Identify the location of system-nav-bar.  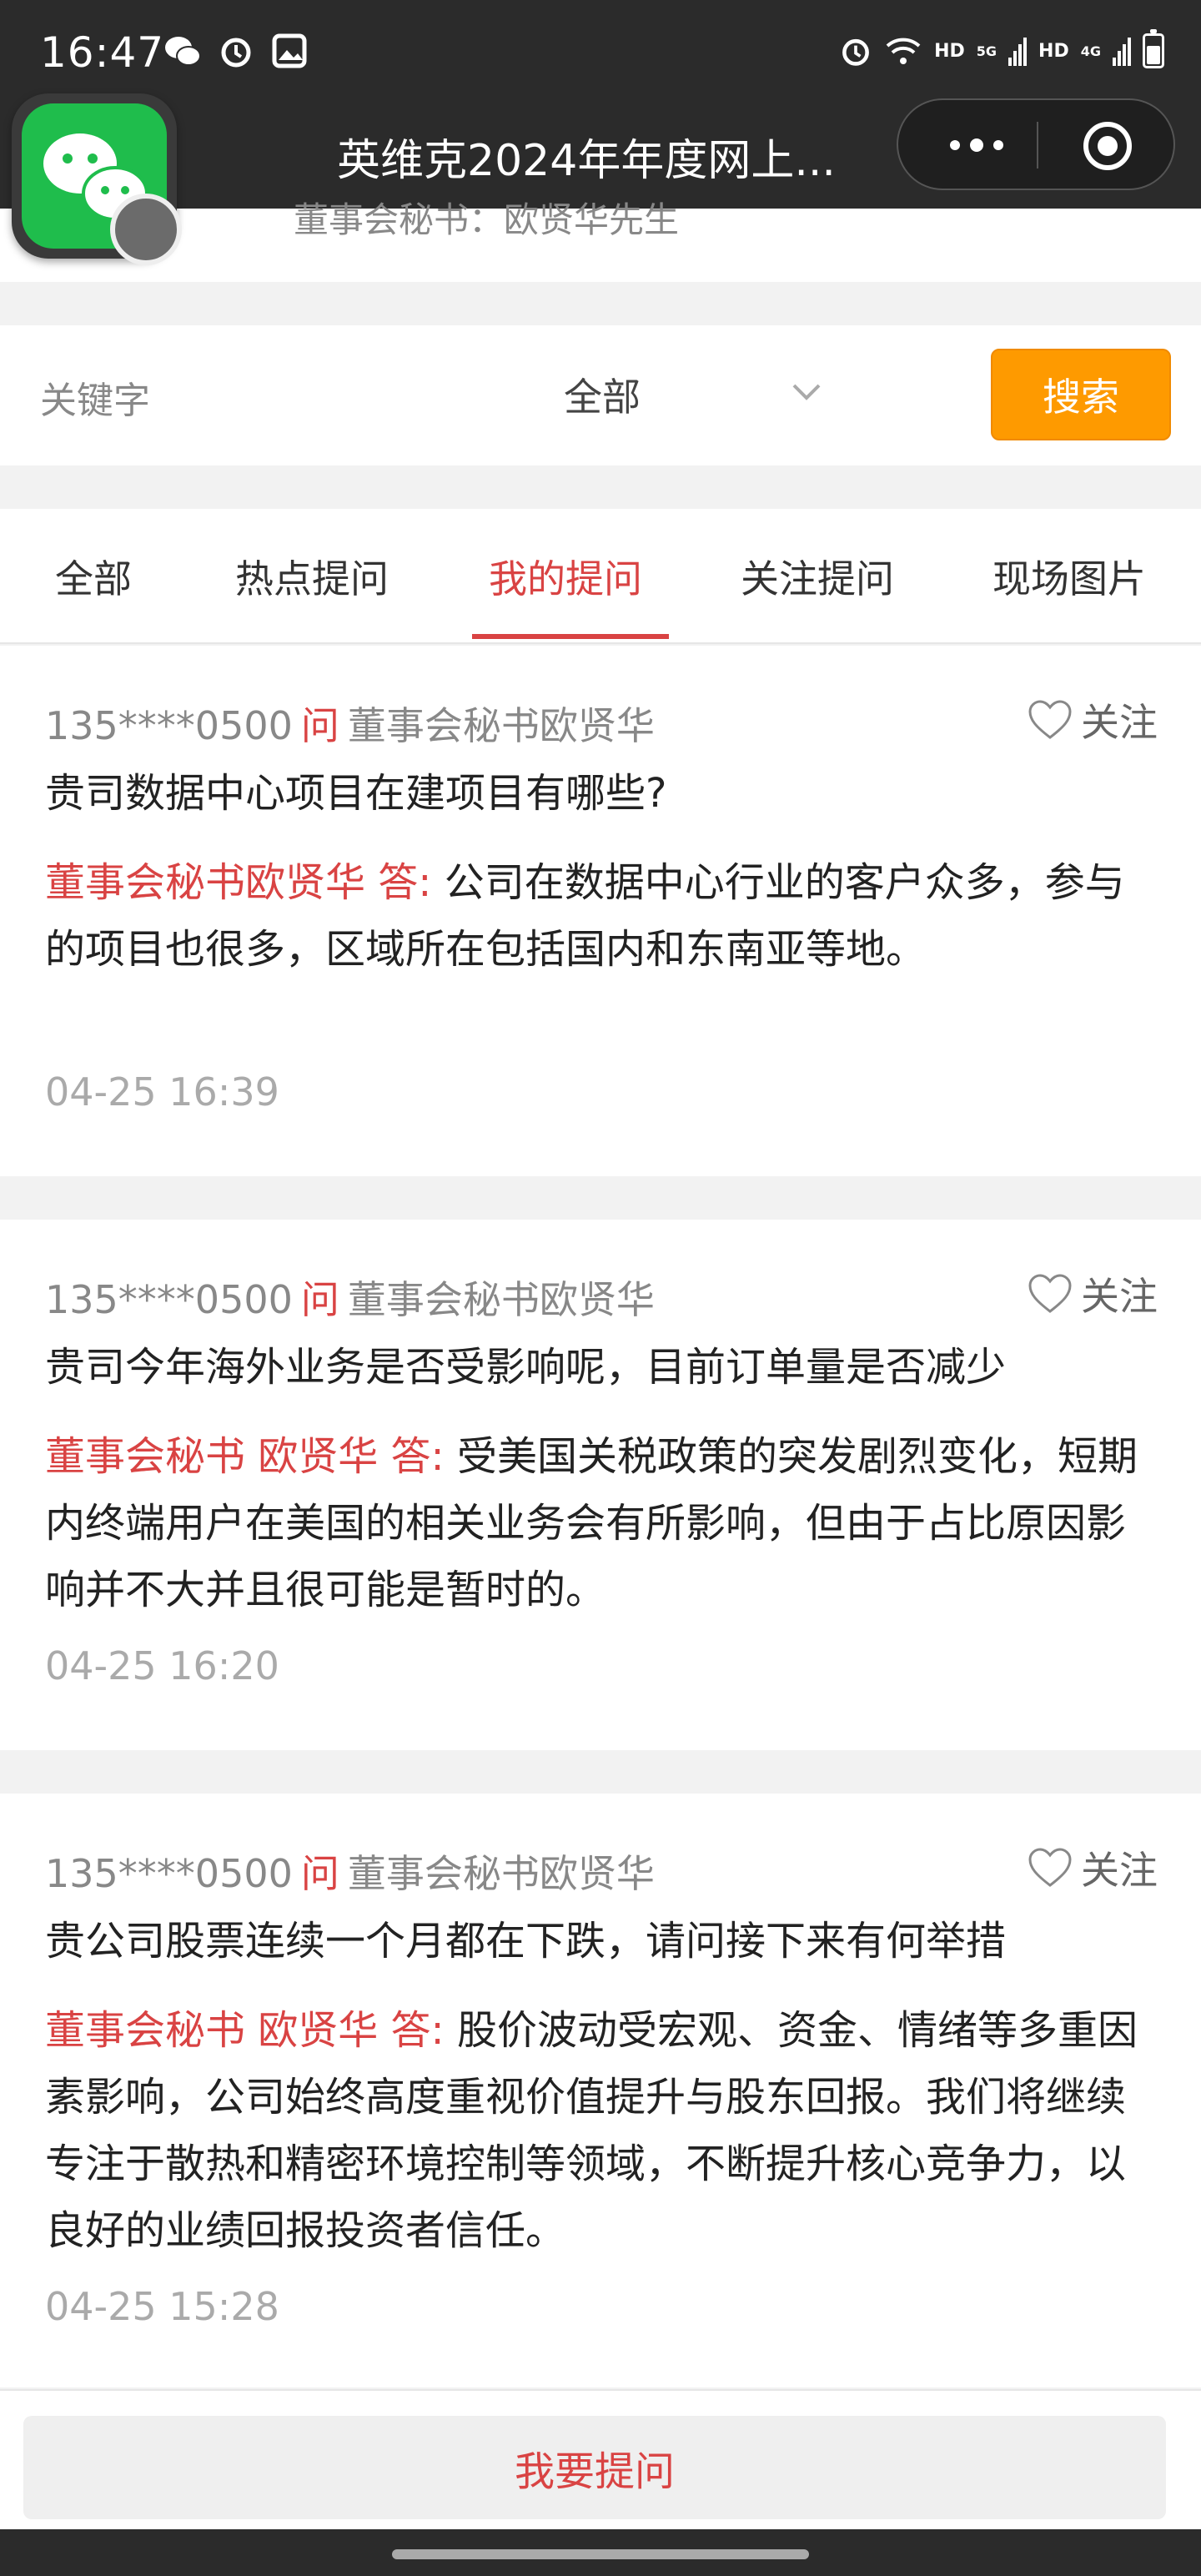
(601, 2552).